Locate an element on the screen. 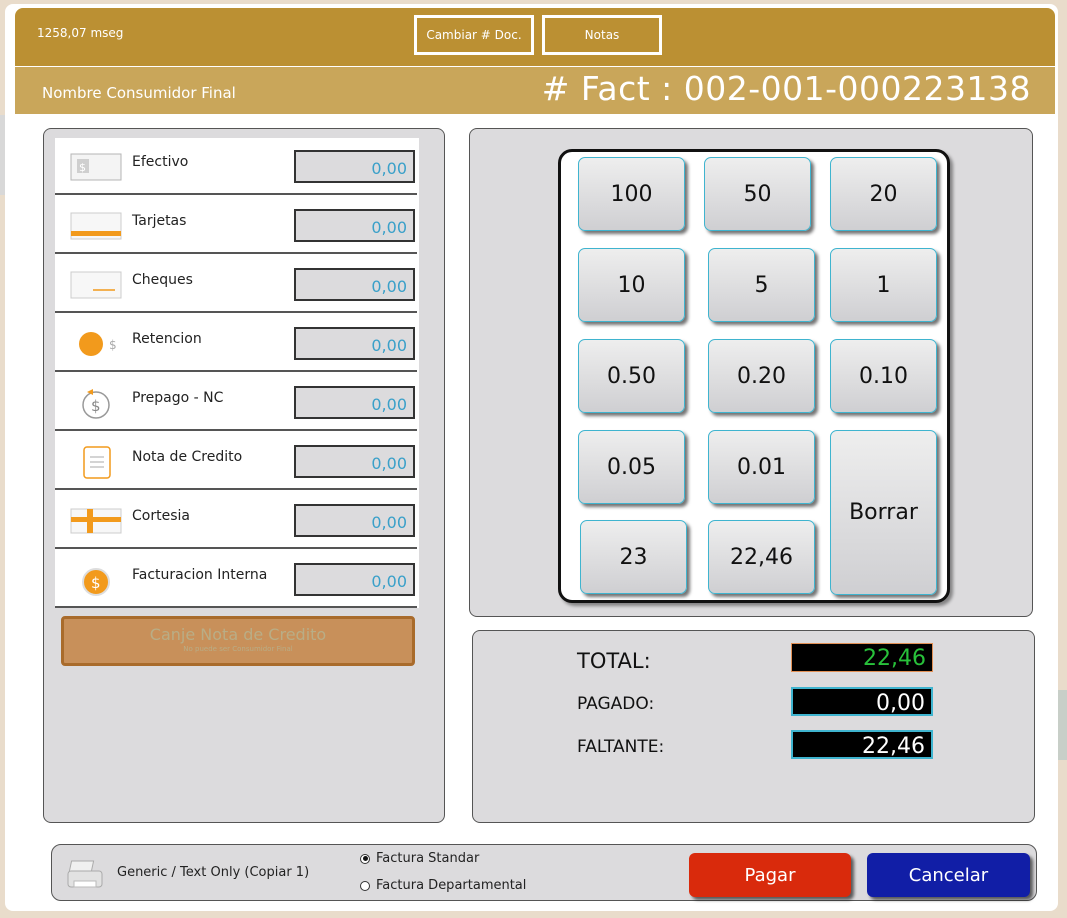 The image size is (1067, 918). key-10: 10 is located at coordinates (631, 285).